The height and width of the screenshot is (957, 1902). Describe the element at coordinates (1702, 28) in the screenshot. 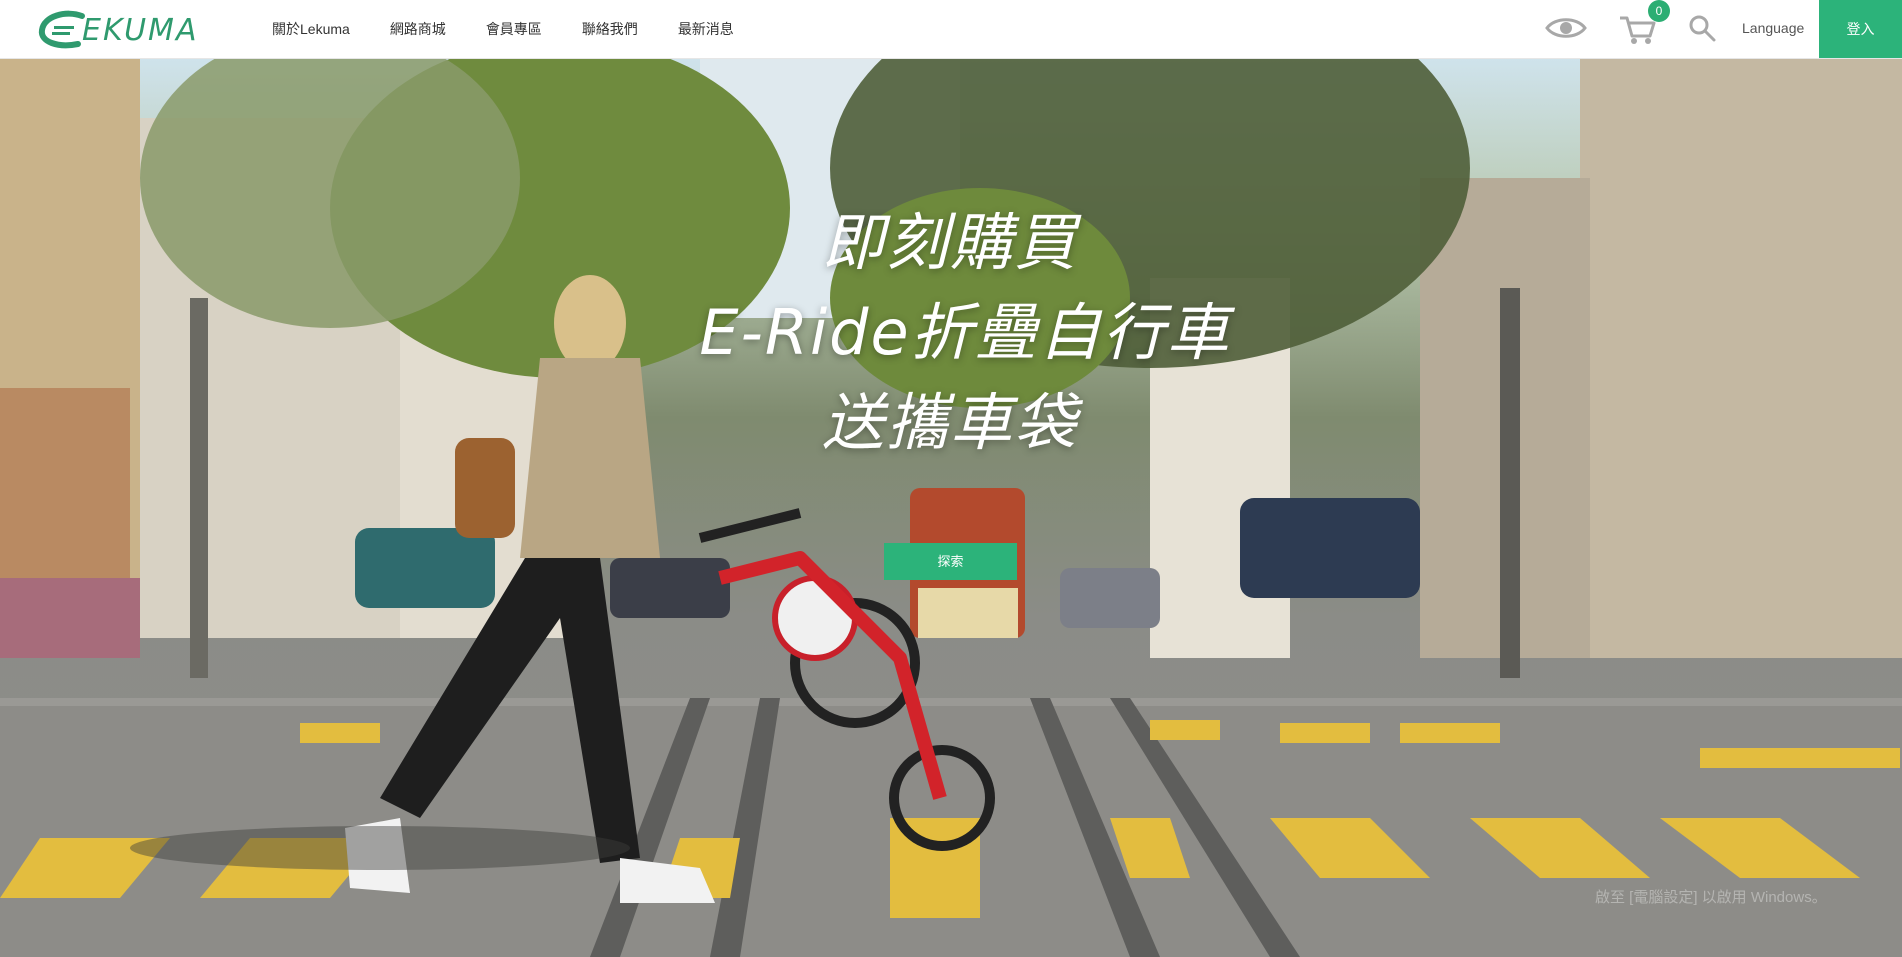

I see `search-icon` at that location.